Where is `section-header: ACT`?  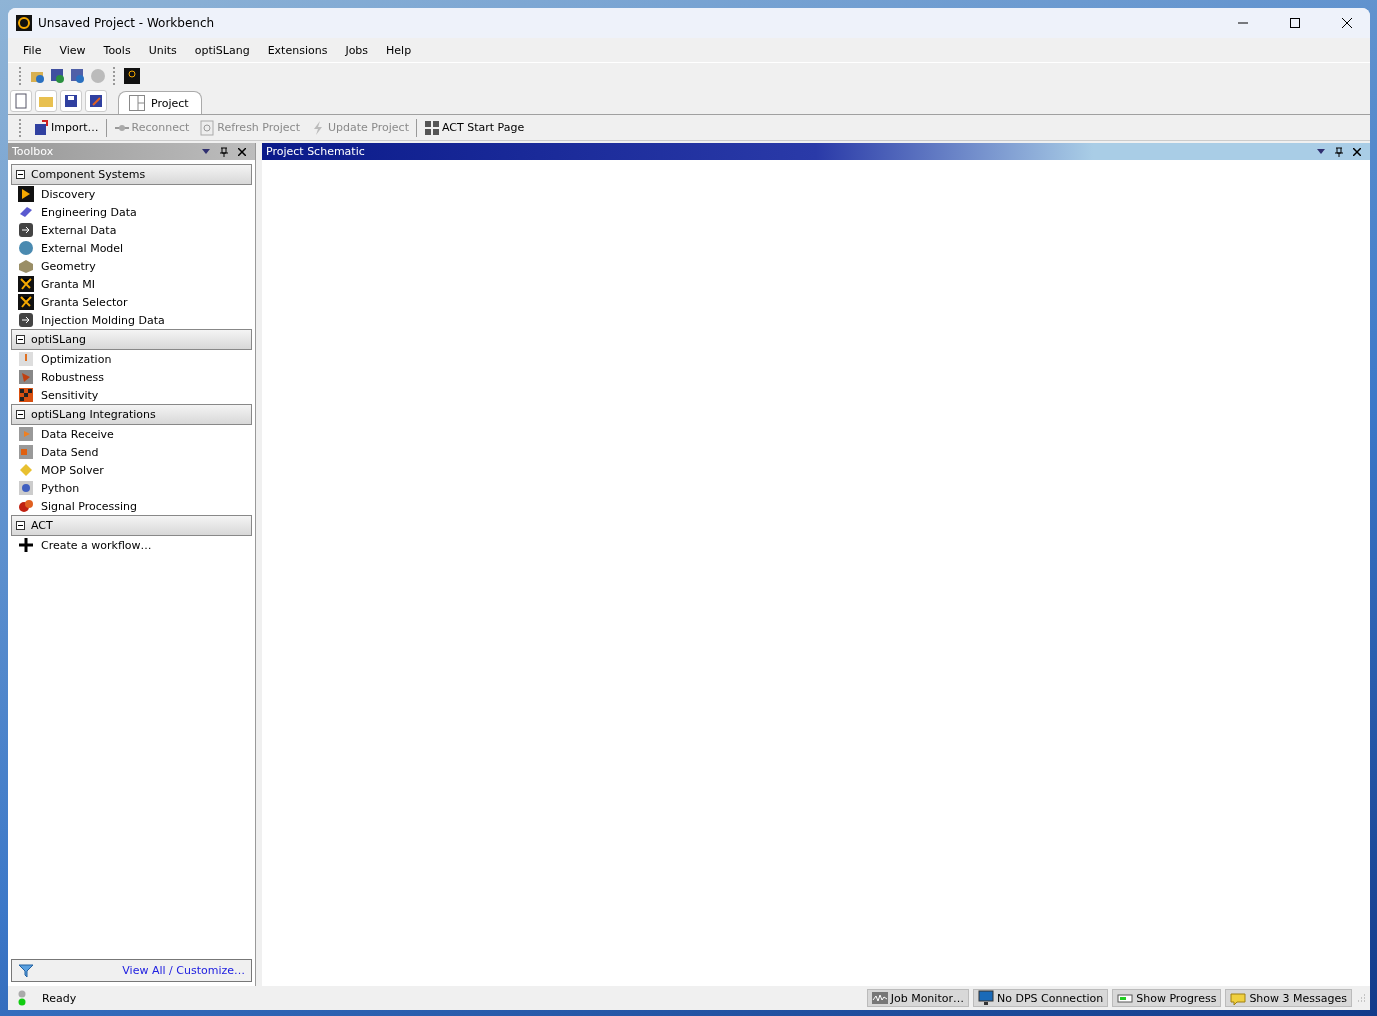 section-header: ACT is located at coordinates (131, 525).